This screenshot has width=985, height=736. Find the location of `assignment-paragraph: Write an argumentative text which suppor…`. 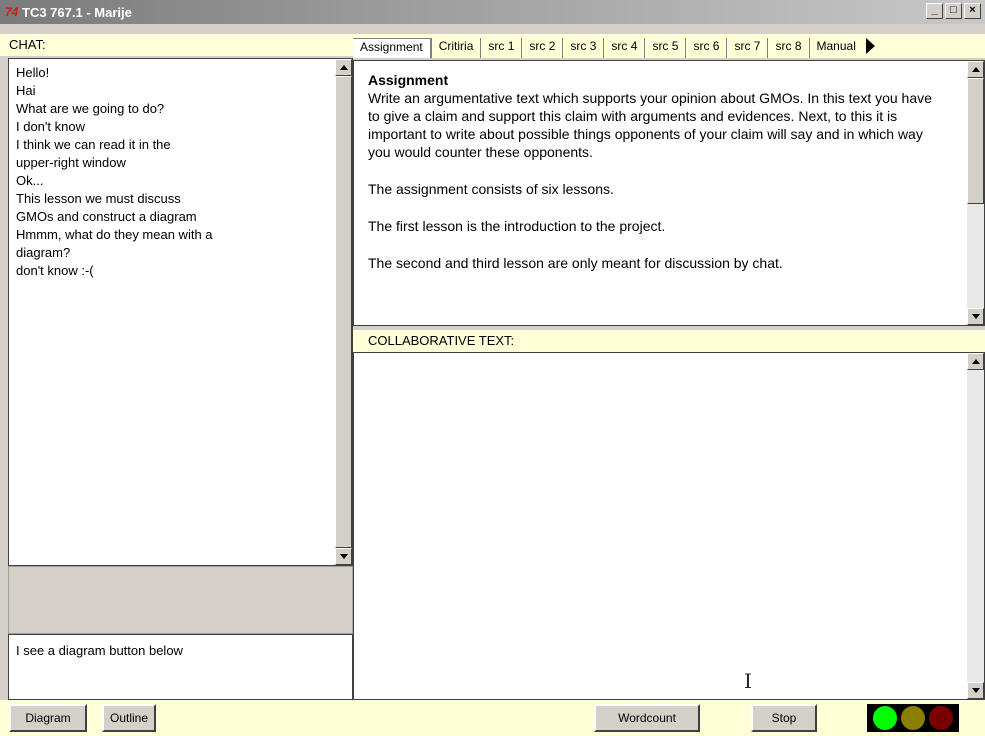

assignment-paragraph: Write an argumentative text which suppor… is located at coordinates (650, 125).